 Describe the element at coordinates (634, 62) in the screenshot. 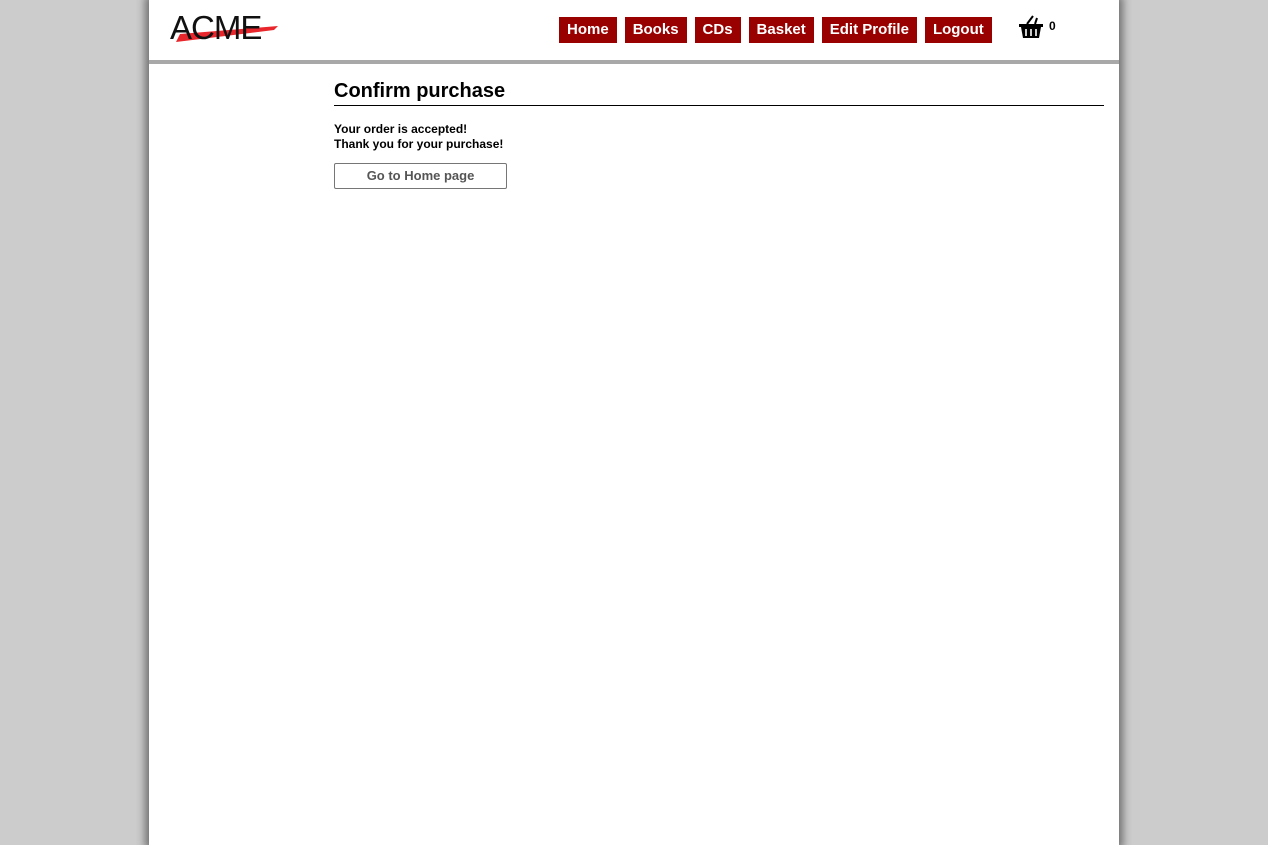

I see `header-divider` at that location.